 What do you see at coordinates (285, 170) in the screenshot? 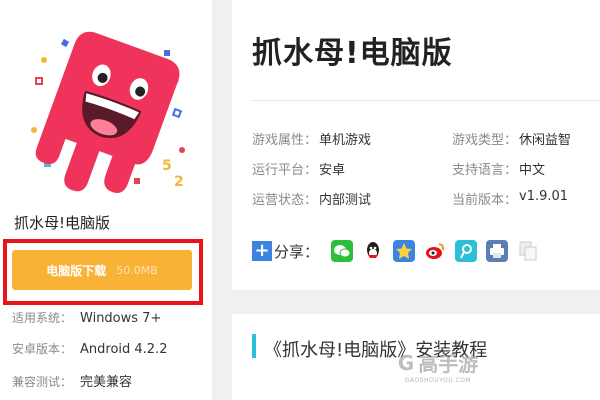
I see `attr-key: 运行平台：` at bounding box center [285, 170].